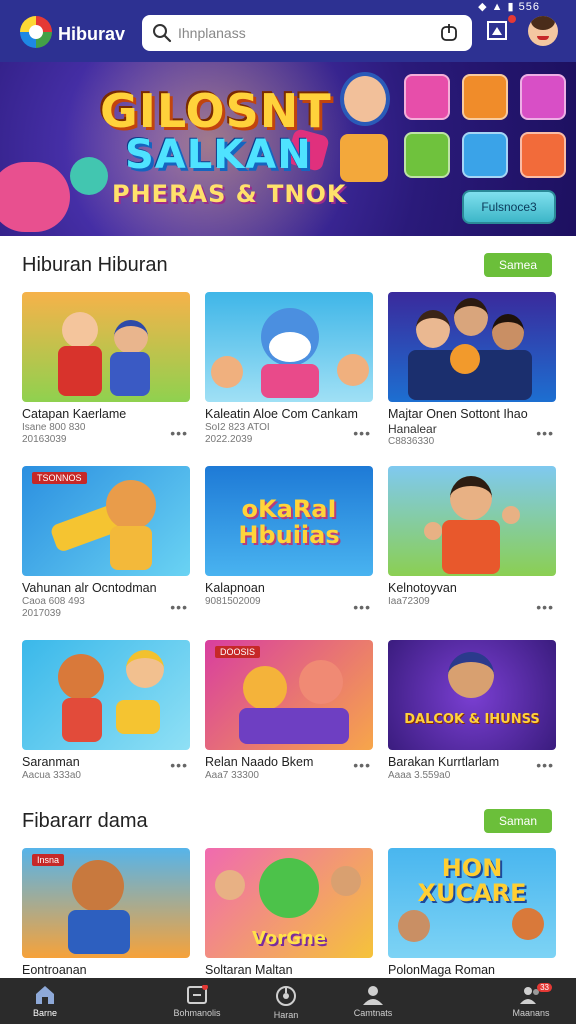 The height and width of the screenshot is (1024, 576). I want to click on nav-refresh: Haran, so click(286, 1001).